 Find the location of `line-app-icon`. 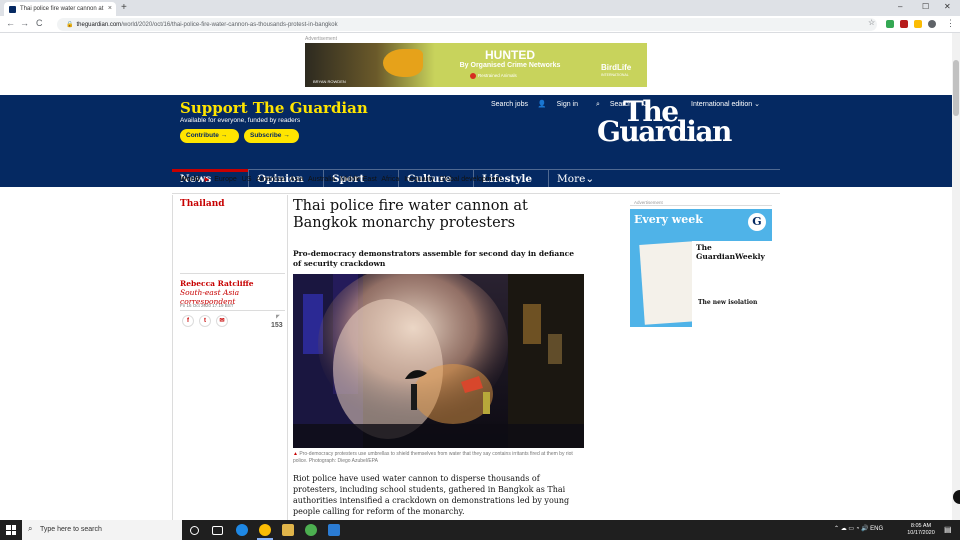

line-app-icon is located at coordinates (311, 530).